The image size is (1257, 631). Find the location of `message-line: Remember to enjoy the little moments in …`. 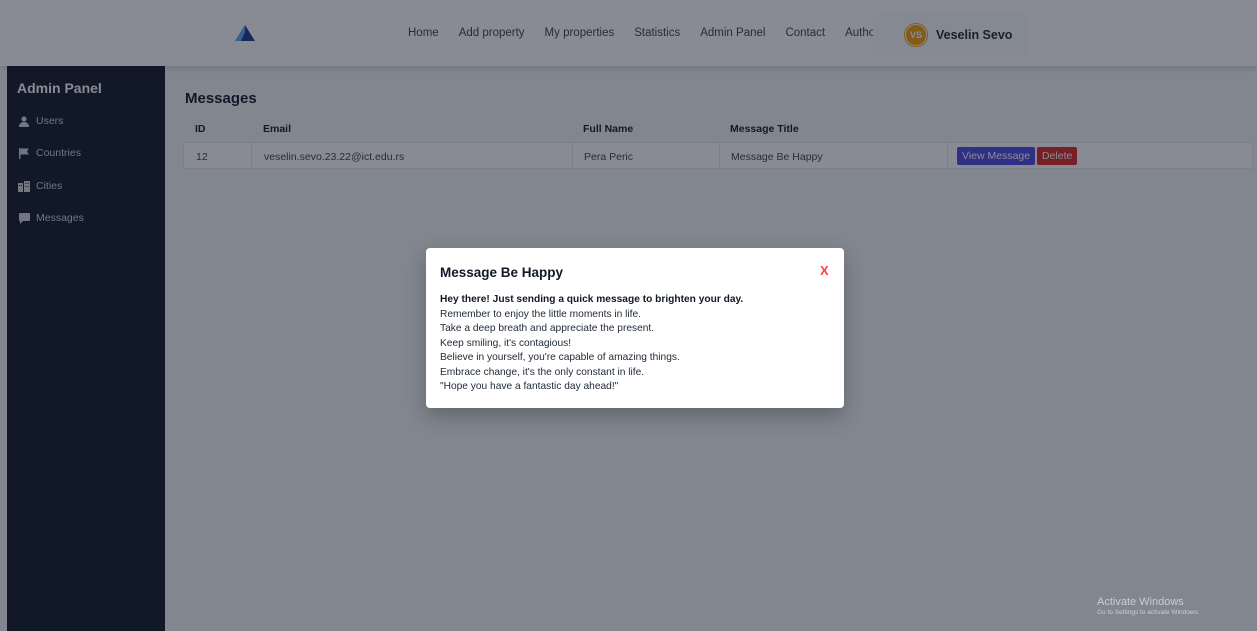

message-line: Remember to enjoy the little moments in … is located at coordinates (541, 314).